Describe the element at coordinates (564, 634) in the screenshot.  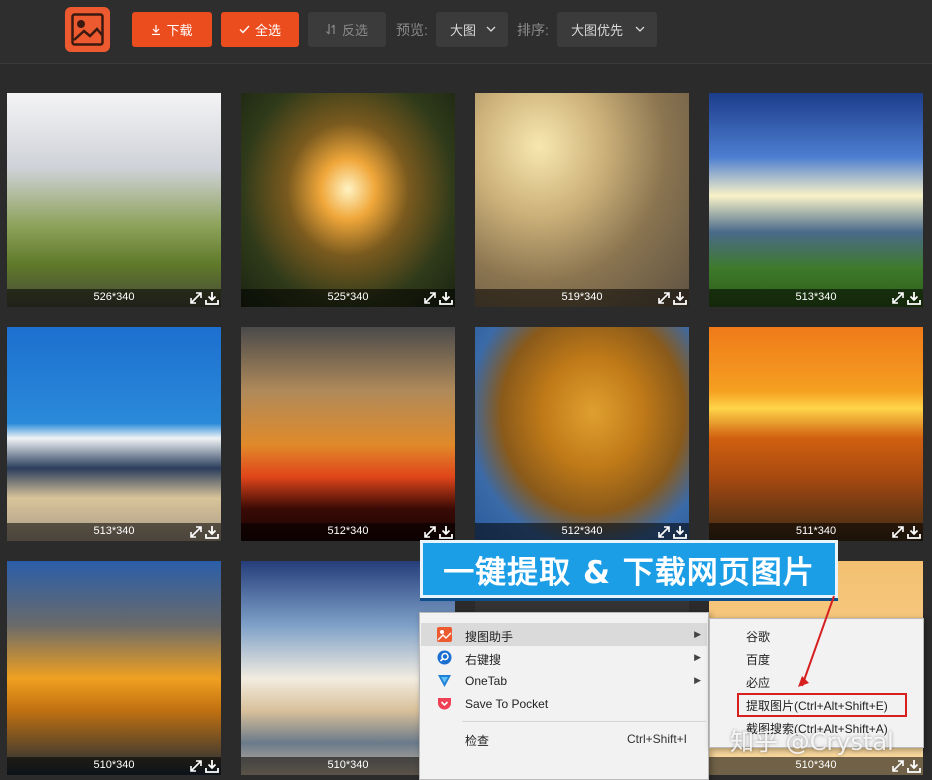
I see `menu-item-image-search: 搜图助手 ▶` at that location.